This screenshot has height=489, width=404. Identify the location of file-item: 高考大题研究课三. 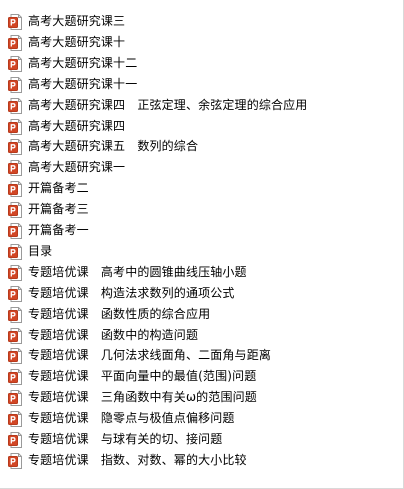
(190, 21).